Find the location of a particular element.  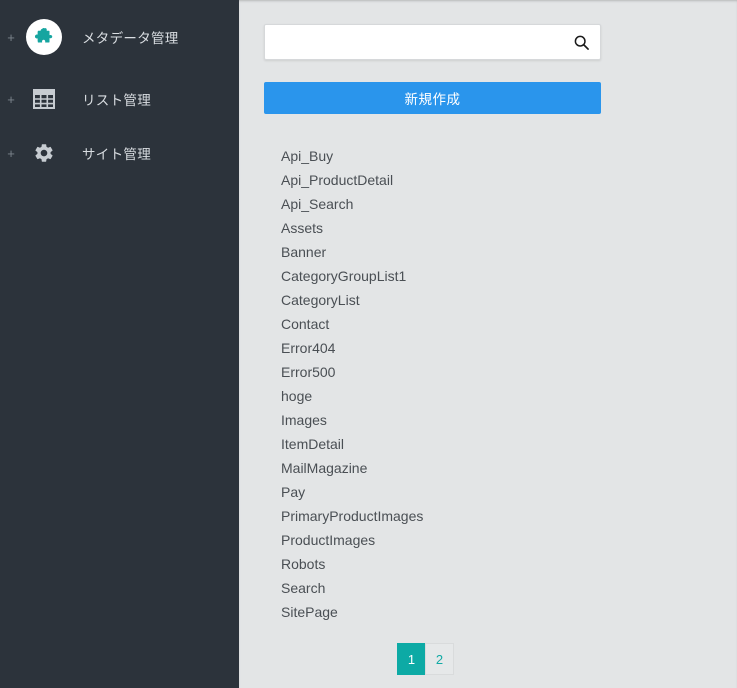

list-item: Assets is located at coordinates (441, 228).